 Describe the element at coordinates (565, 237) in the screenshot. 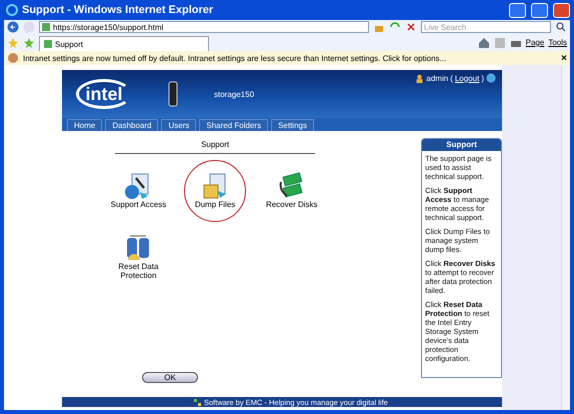

I see `scrollbar` at that location.